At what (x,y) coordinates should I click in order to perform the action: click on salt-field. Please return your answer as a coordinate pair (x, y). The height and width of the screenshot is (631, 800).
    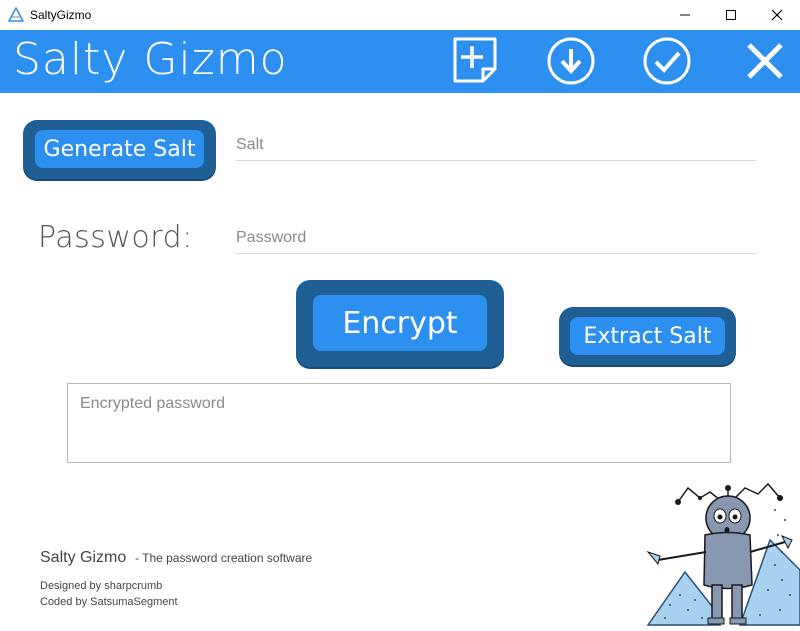
    Looking at the image, I should click on (496, 145).